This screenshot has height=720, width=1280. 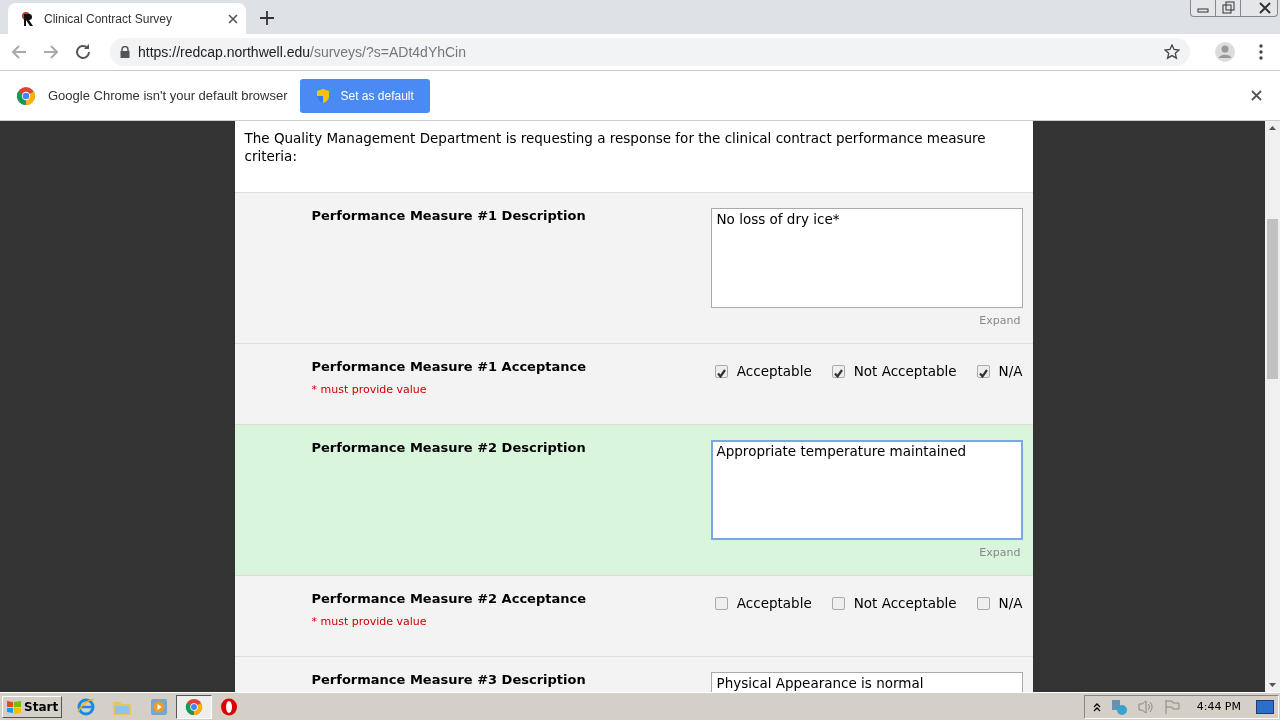 What do you see at coordinates (32, 706) in the screenshot?
I see `start-button: Start` at bounding box center [32, 706].